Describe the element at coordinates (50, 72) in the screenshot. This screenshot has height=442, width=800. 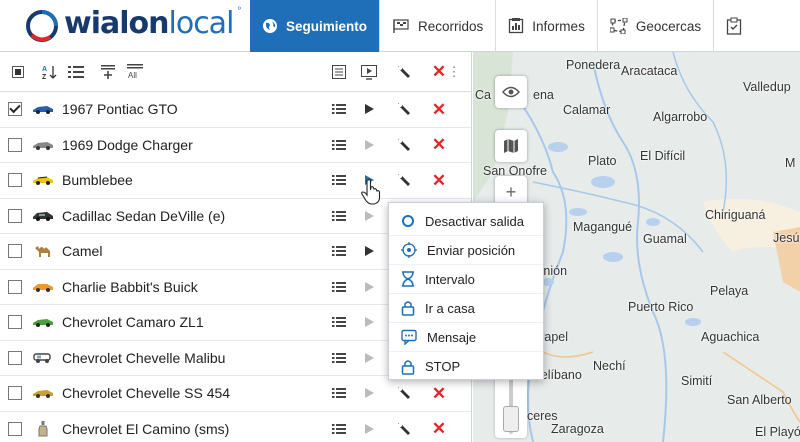
I see `sort-az-icon: AZ` at that location.